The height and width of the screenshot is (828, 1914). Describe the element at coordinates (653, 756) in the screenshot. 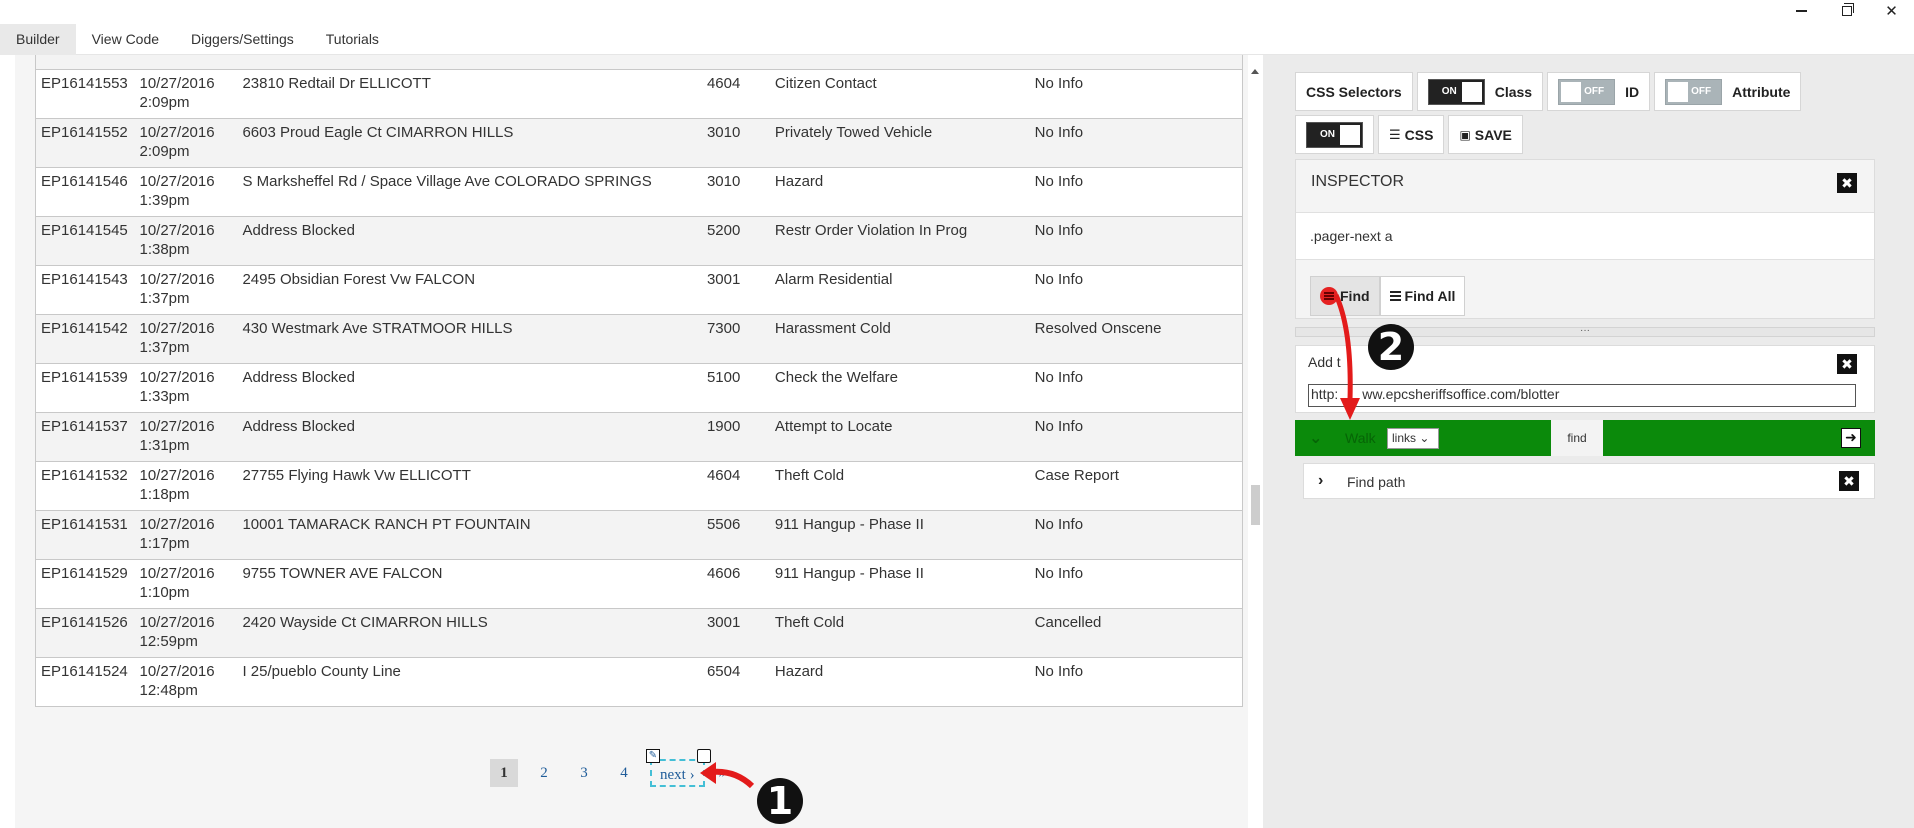

I see `edit-selection-icon: ✎` at that location.